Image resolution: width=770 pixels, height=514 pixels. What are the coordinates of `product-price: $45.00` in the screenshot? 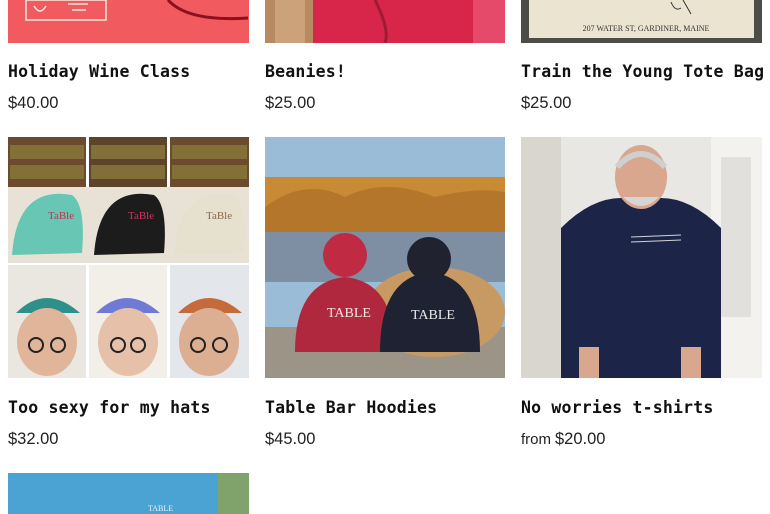 It's located at (290, 439).